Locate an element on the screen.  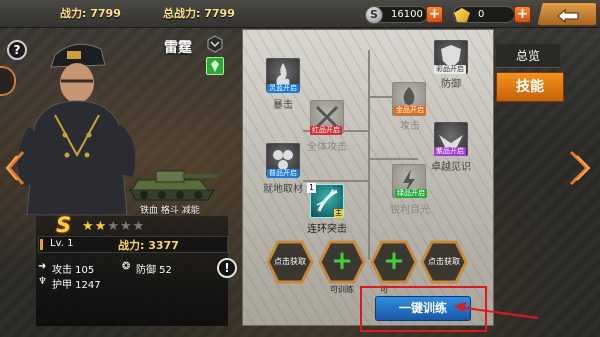
slot-4-label: 点击获取 is located at coordinates (444, 261).